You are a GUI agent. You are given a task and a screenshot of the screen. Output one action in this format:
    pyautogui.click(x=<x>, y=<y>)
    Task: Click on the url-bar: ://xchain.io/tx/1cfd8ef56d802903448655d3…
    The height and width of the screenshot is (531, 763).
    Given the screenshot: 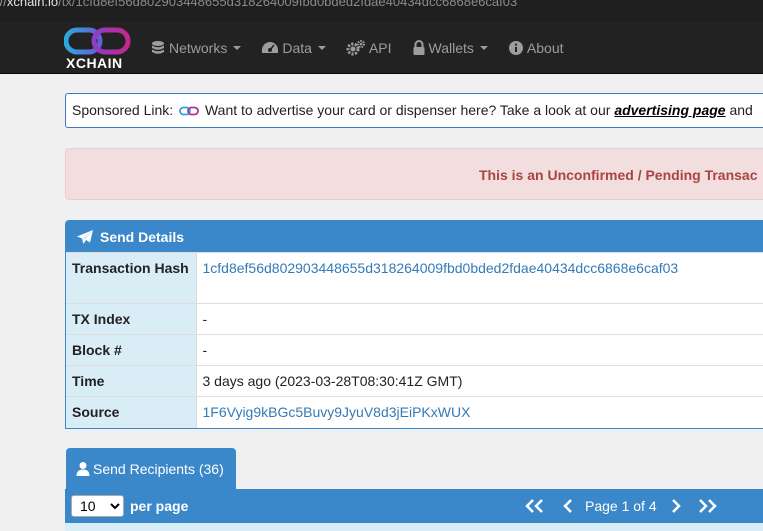 What is the action you would take?
    pyautogui.click(x=381, y=11)
    